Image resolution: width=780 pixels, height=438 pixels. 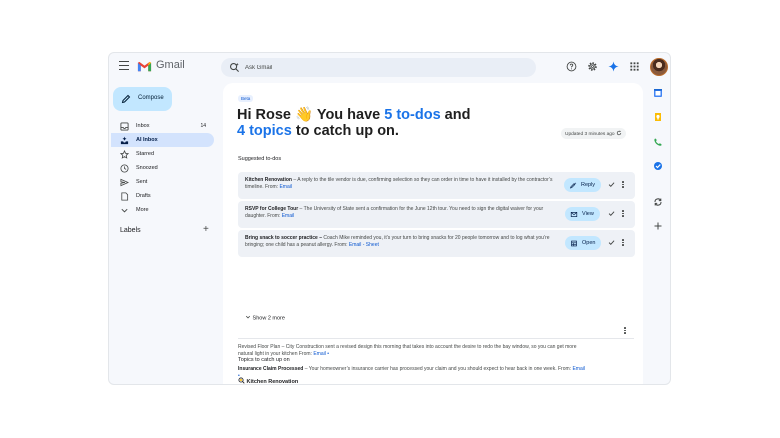 I want to click on unread-count: 14, so click(x=203, y=126).